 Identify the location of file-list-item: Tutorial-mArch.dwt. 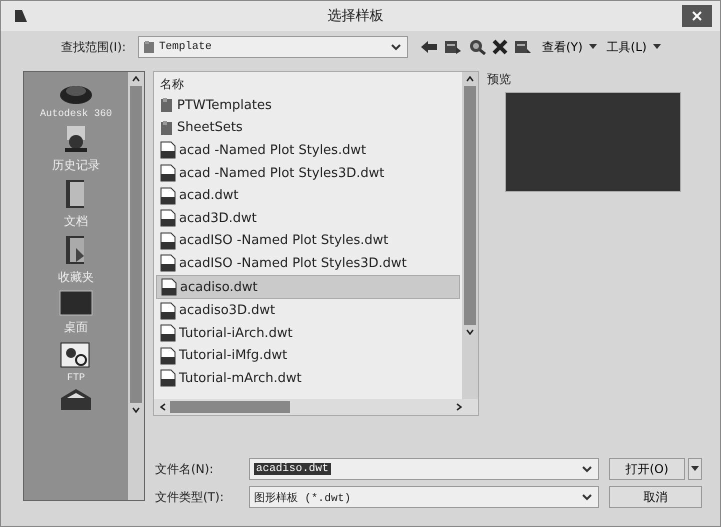
(308, 378).